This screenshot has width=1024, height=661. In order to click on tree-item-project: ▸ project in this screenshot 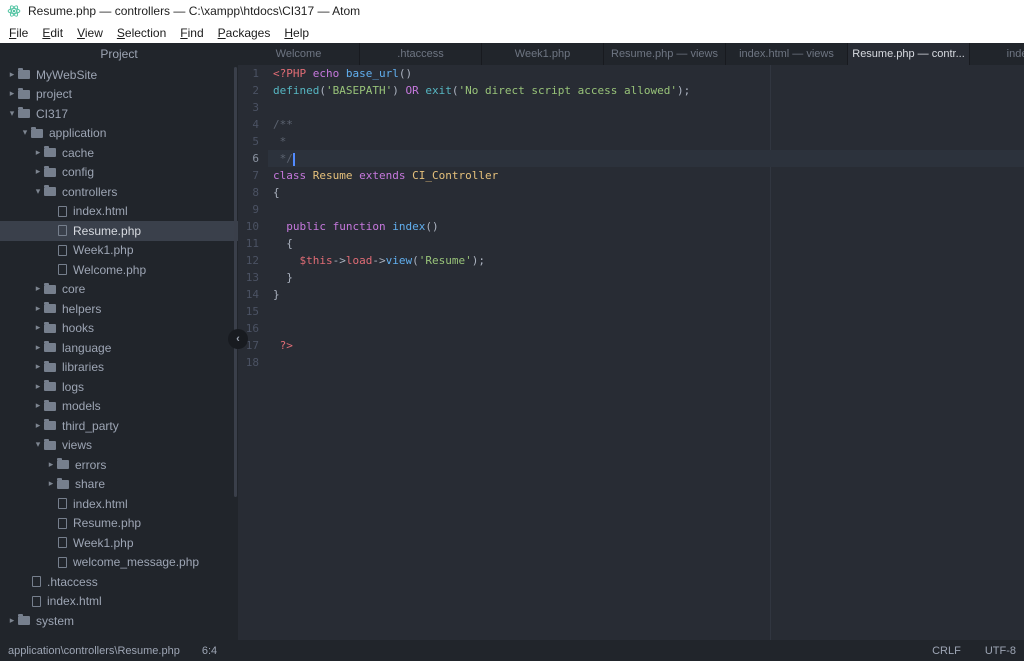, I will do `click(119, 95)`.